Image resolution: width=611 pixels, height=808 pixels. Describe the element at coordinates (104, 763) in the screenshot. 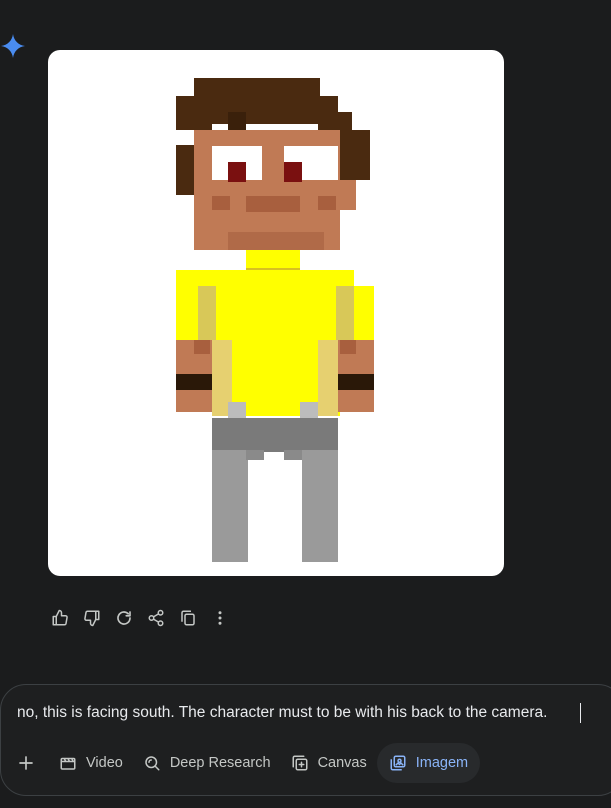

I see `video-tool-label: Video` at that location.